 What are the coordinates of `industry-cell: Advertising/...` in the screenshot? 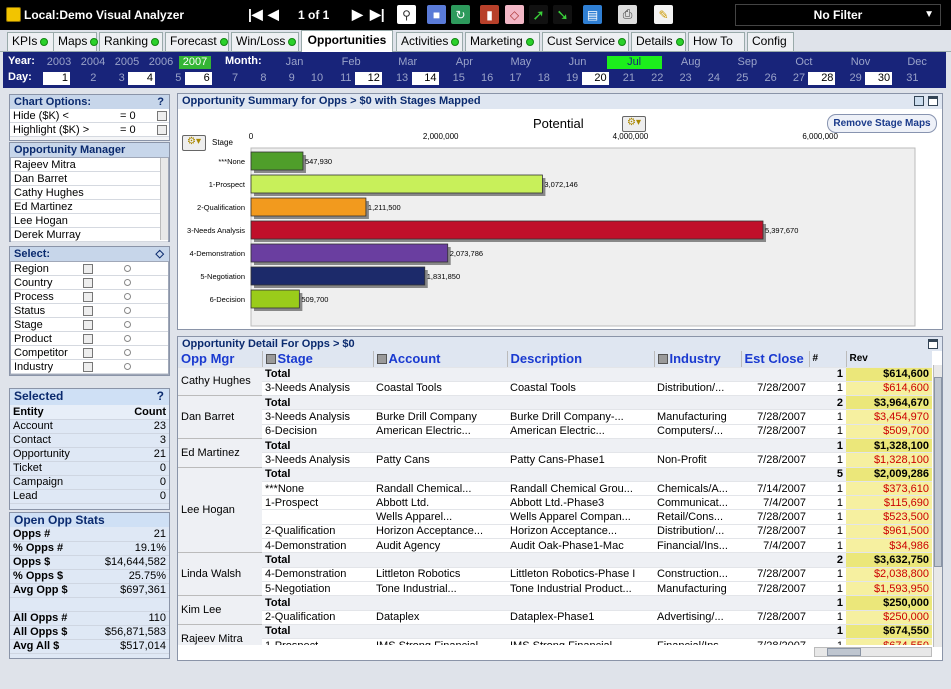 It's located at (697, 617).